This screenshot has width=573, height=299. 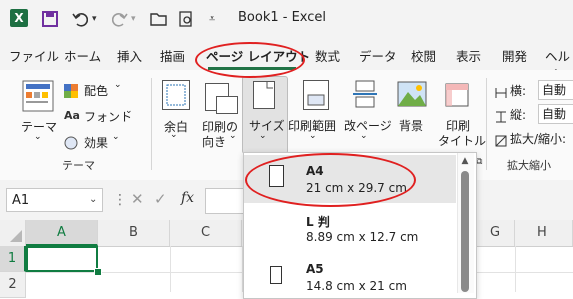 I want to click on column-header-a: A, so click(x=62, y=233).